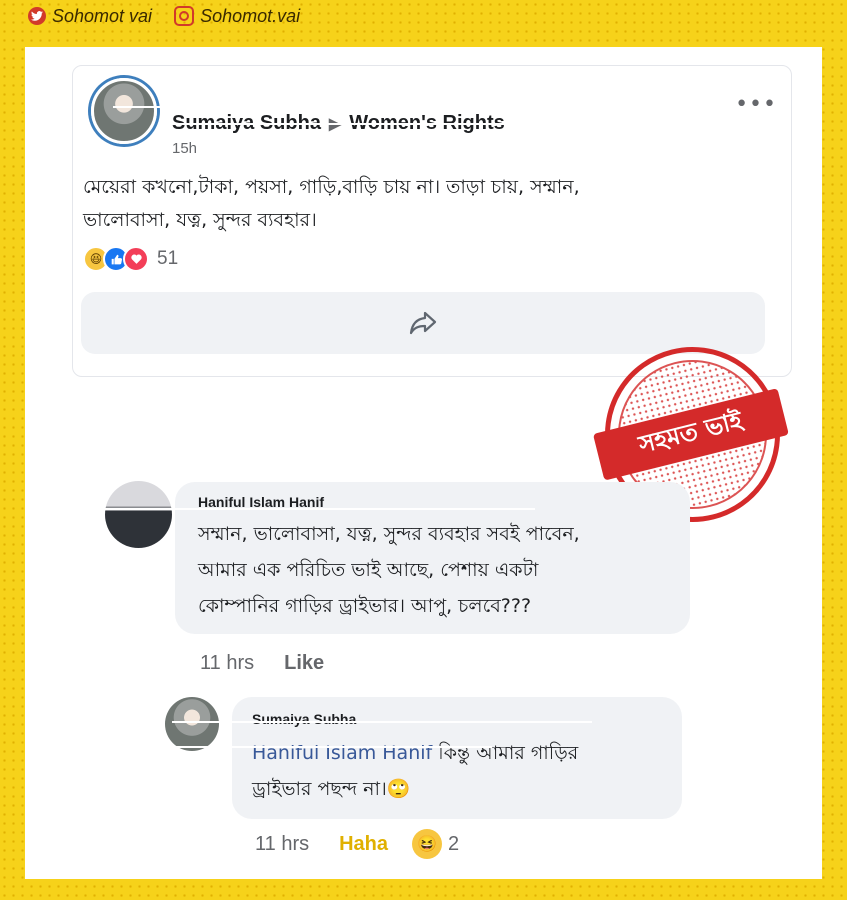 Image resolution: width=847 pixels, height=900 pixels. I want to click on reaction-summary: 😆 51, so click(130, 259).